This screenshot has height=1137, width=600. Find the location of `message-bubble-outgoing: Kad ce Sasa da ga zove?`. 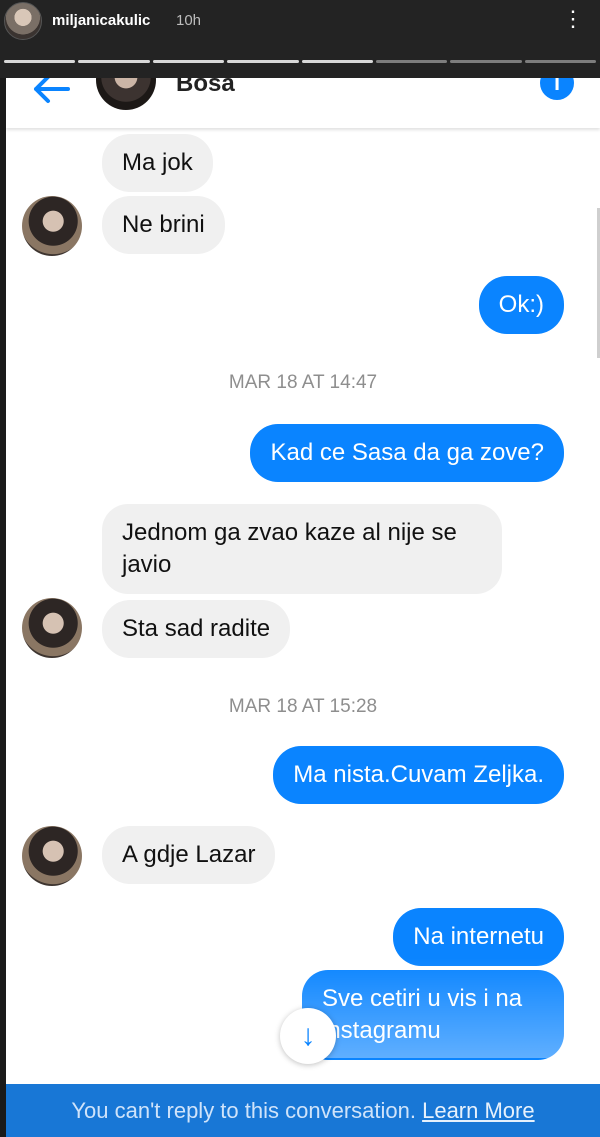

message-bubble-outgoing: Kad ce Sasa da ga zove? is located at coordinates (407, 453).